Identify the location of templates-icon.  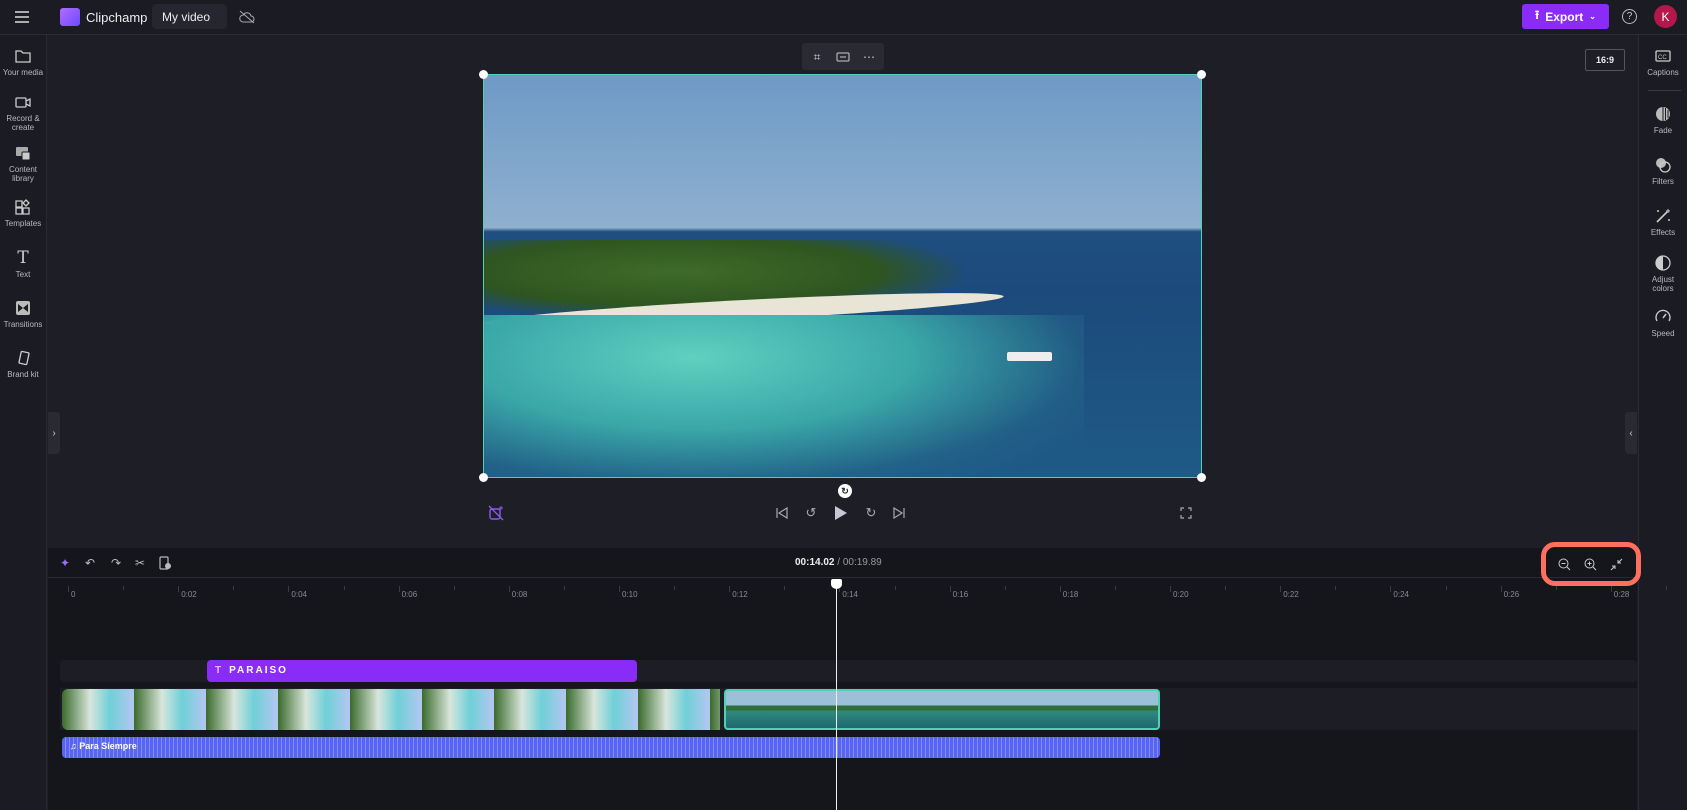
(23, 207).